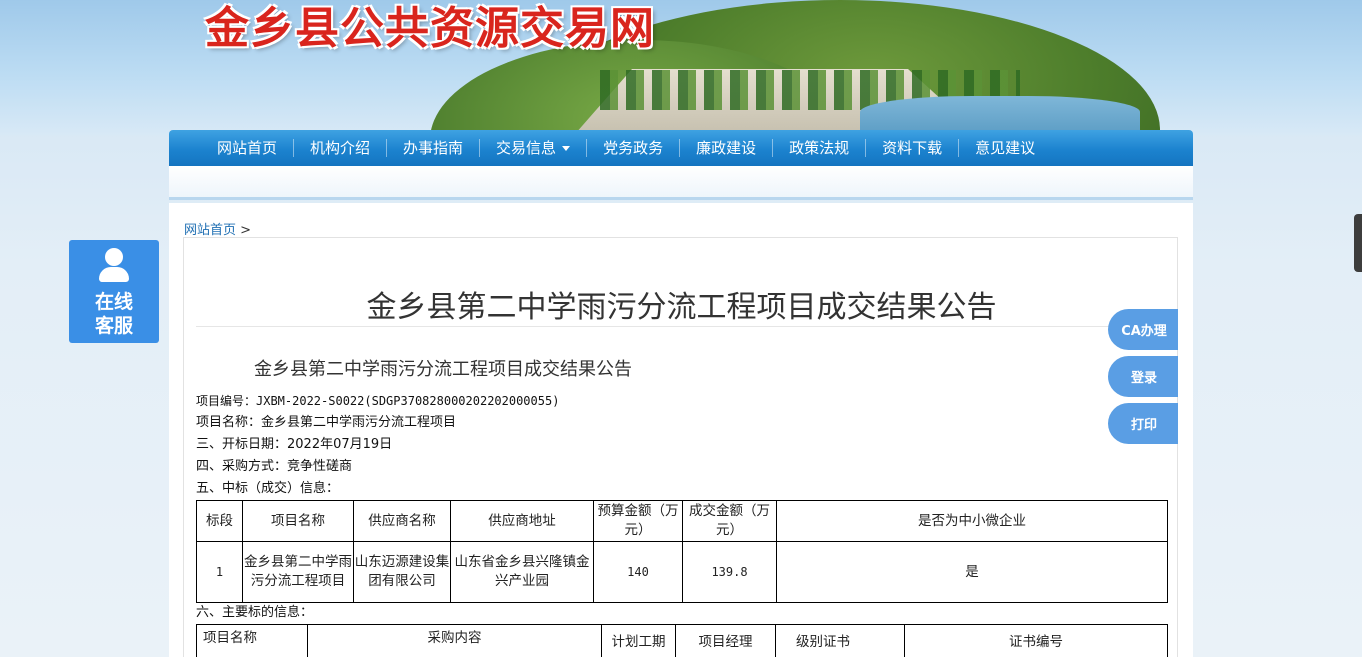 This screenshot has height=657, width=1362. I want to click on site-title: 金乡县公共资源交易网, so click(430, 28).